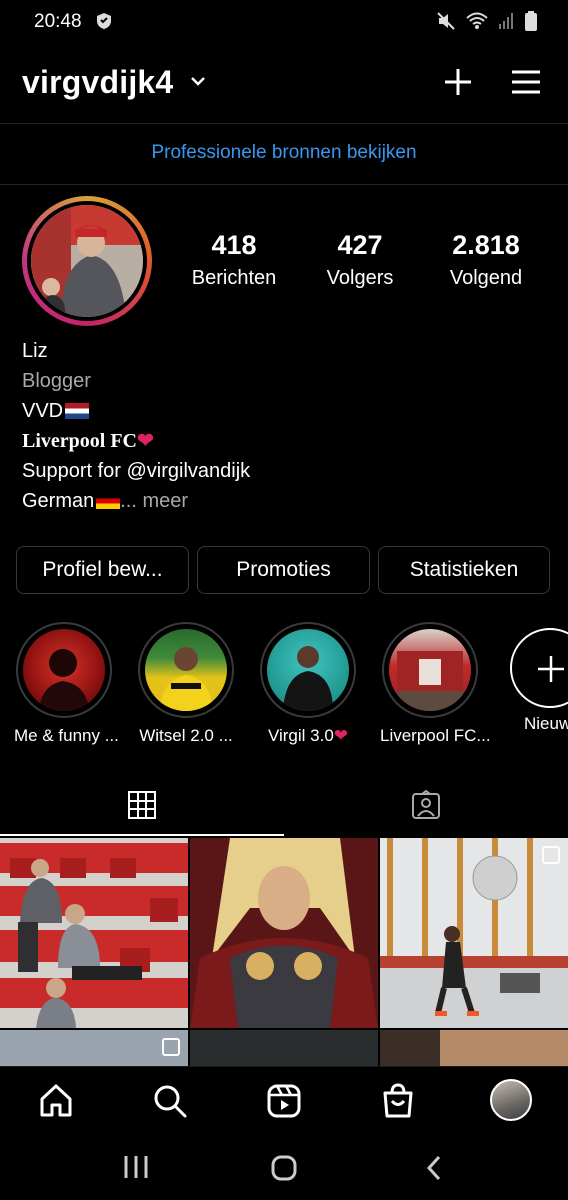 The width and height of the screenshot is (568, 1200). I want to click on active-tab-indicator, so click(142, 835).